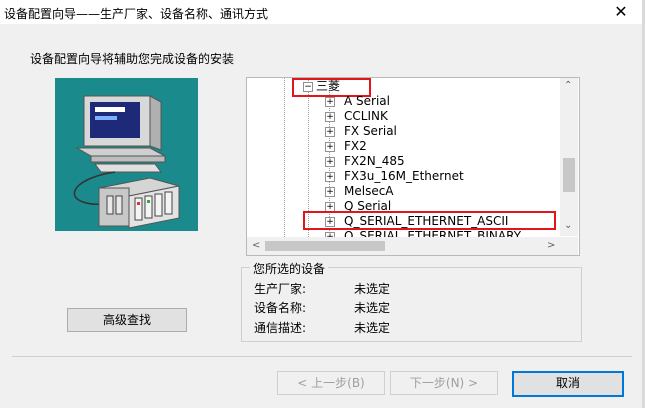 This screenshot has height=408, width=645. Describe the element at coordinates (551, 245) in the screenshot. I see `scroll-right-icon: >` at that location.